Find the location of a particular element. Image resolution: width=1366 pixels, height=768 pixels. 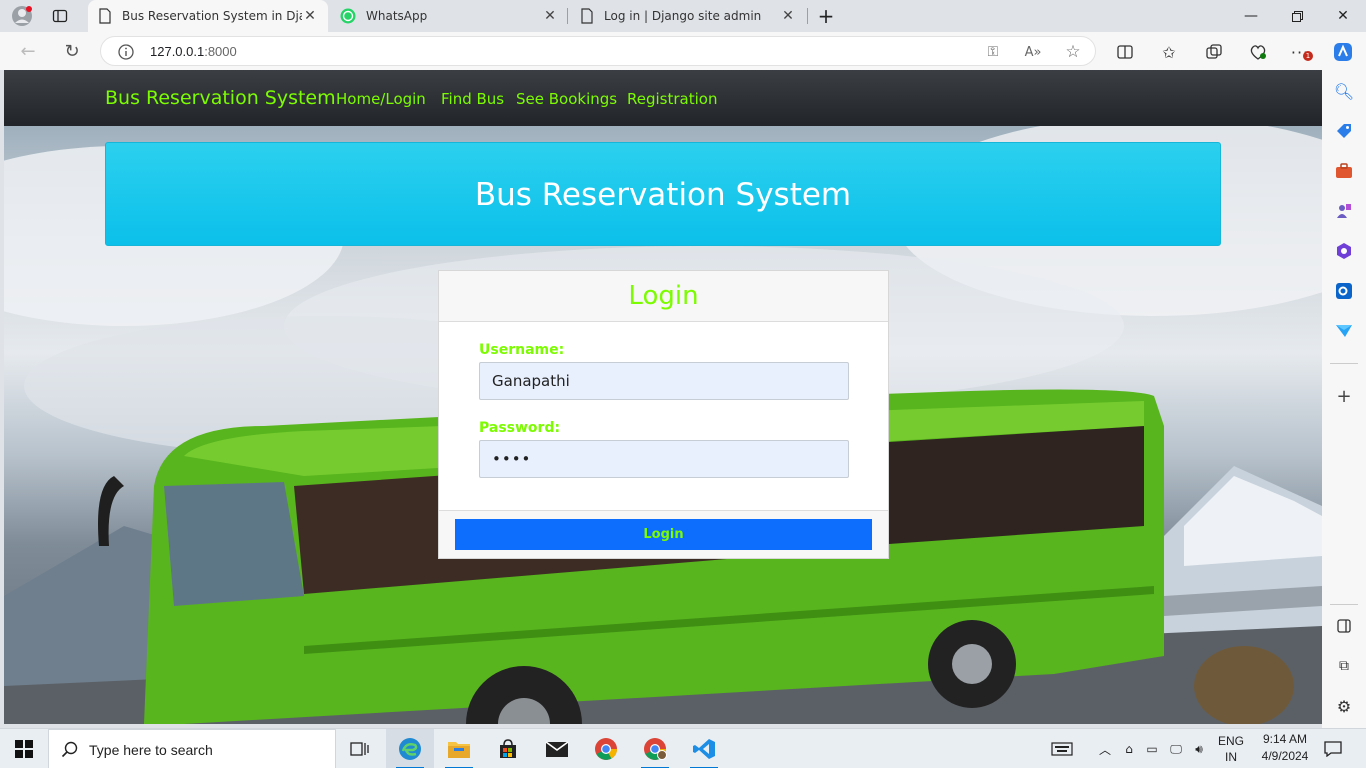

site-brand: Bus Reservation System is located at coordinates (220, 98).